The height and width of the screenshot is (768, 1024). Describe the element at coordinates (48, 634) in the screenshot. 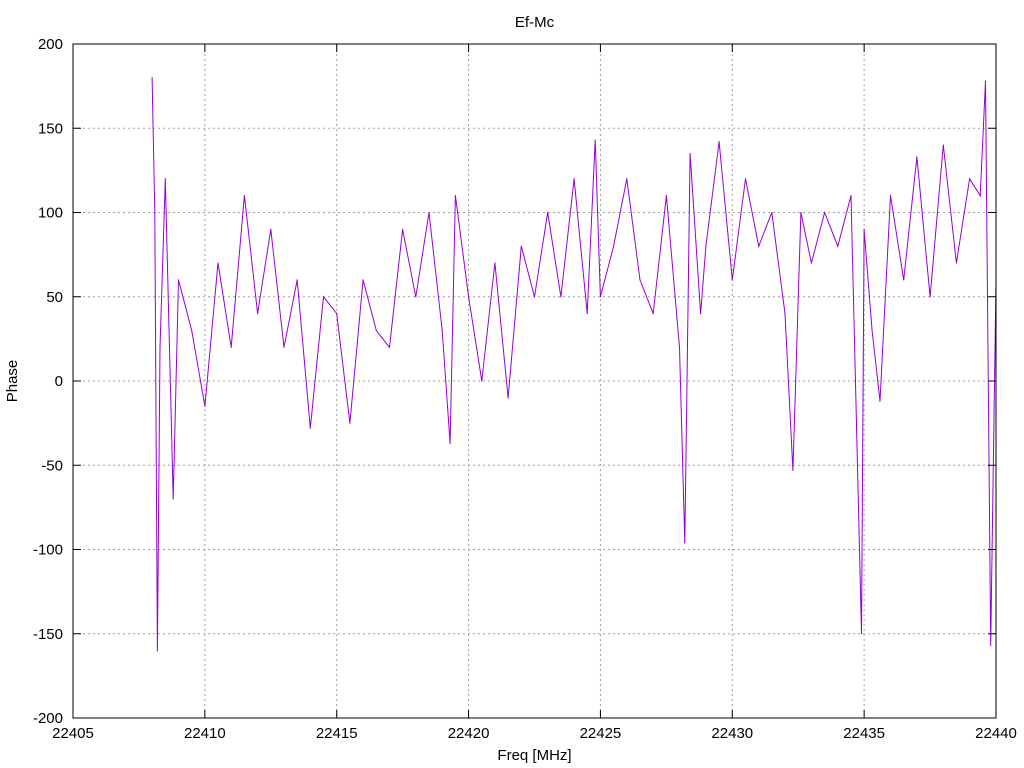

I see `y-tick-label: -150` at that location.